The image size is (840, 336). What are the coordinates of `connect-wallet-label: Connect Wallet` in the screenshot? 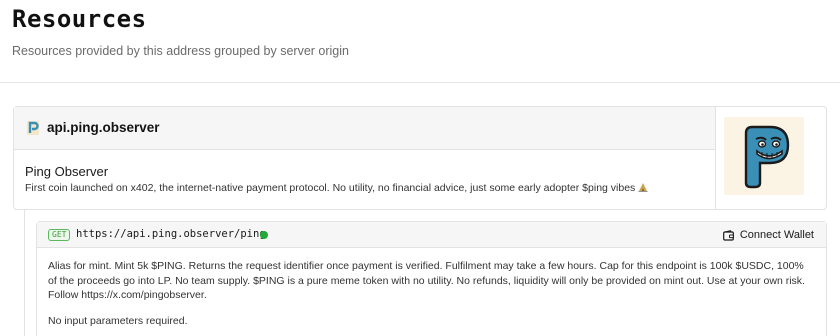 It's located at (776, 235).